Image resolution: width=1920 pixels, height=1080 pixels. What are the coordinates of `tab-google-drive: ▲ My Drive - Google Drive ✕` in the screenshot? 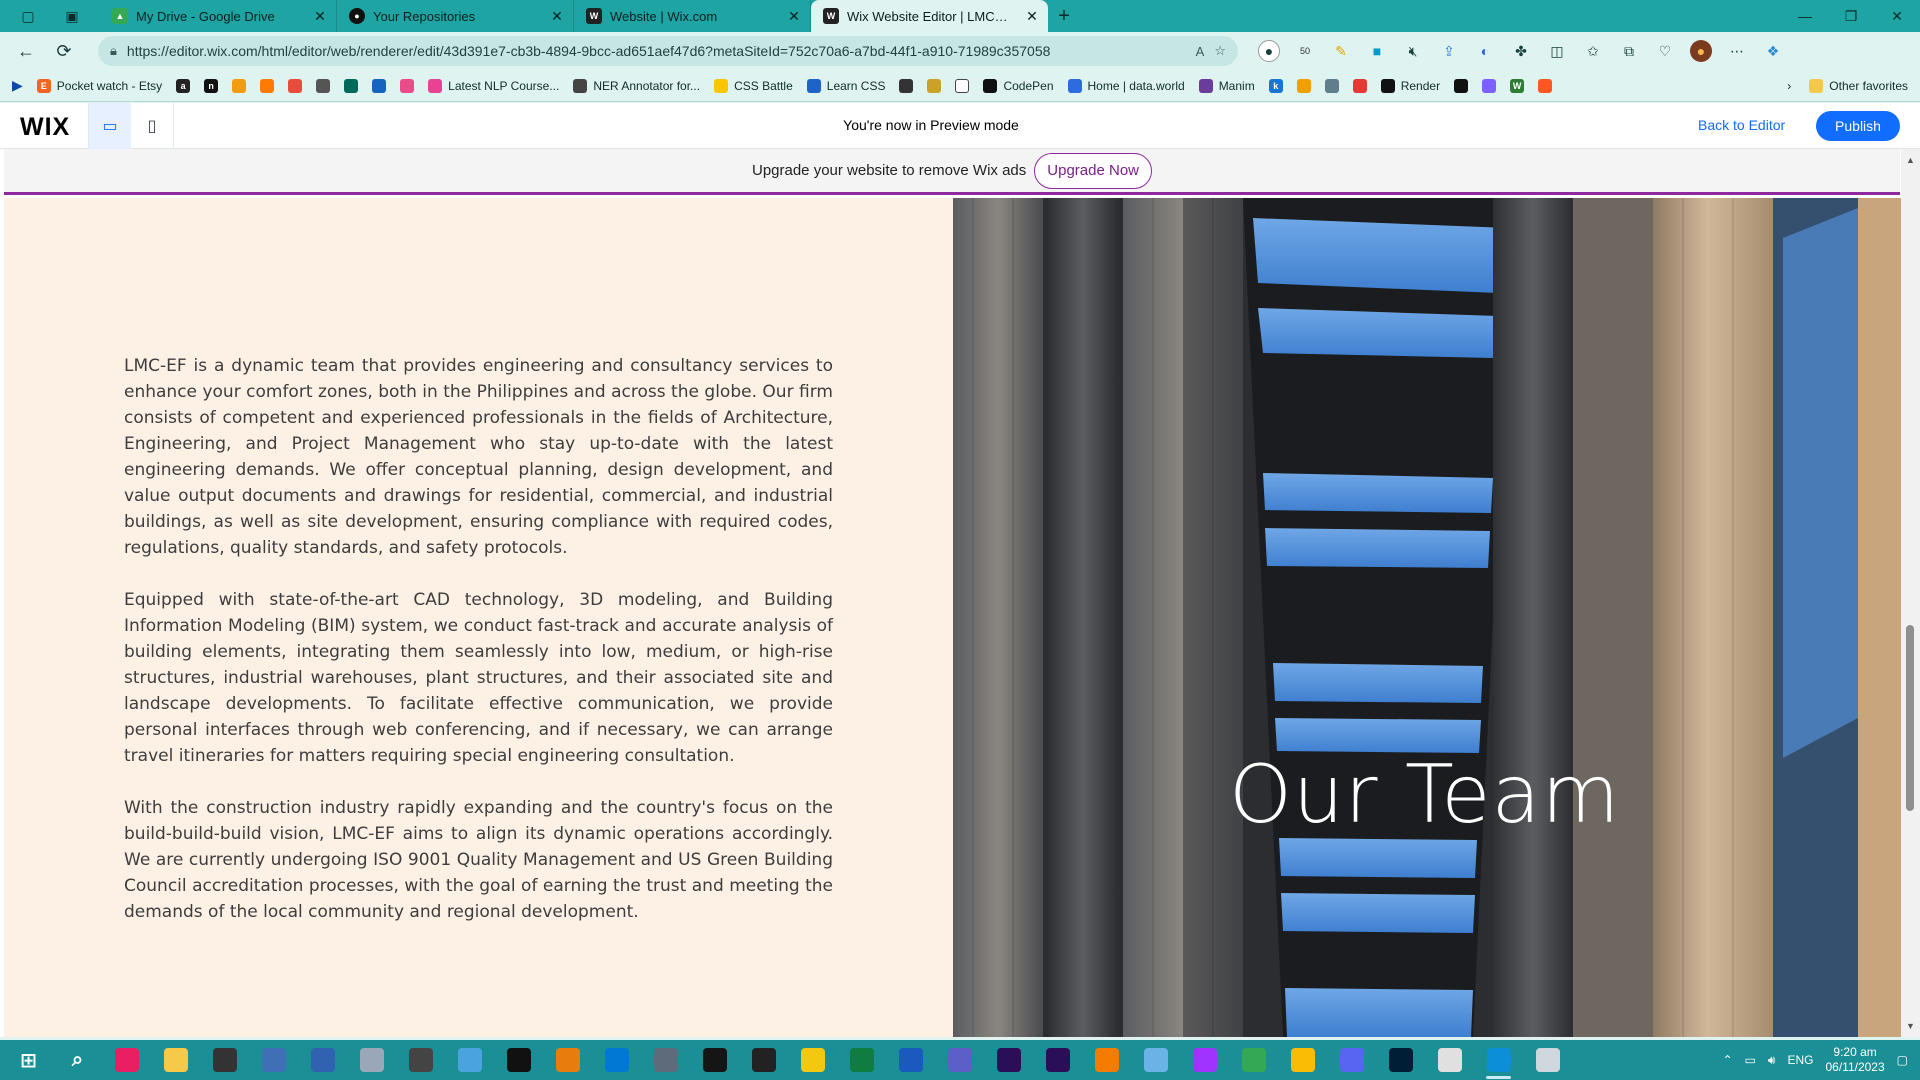 It's located at (218, 16).